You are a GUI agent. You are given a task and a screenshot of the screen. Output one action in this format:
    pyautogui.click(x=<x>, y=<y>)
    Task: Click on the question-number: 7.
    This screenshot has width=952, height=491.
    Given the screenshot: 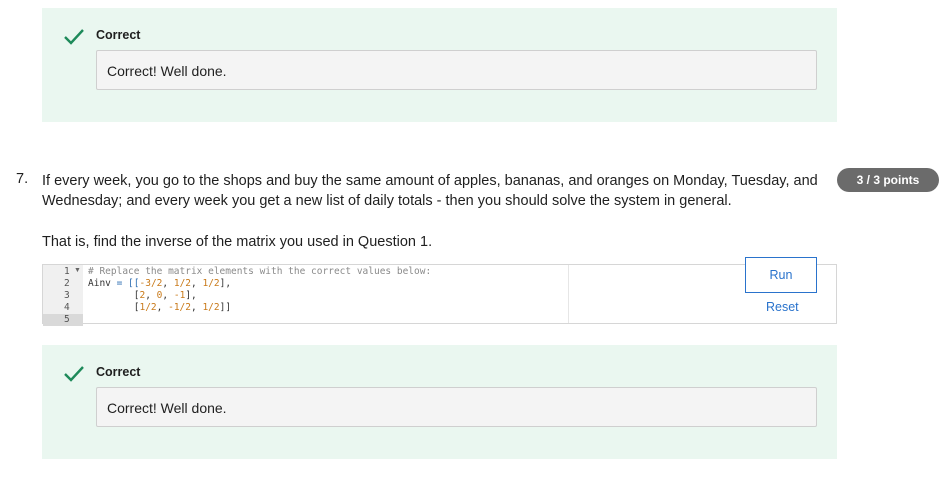 What is the action you would take?
    pyautogui.click(x=22, y=179)
    